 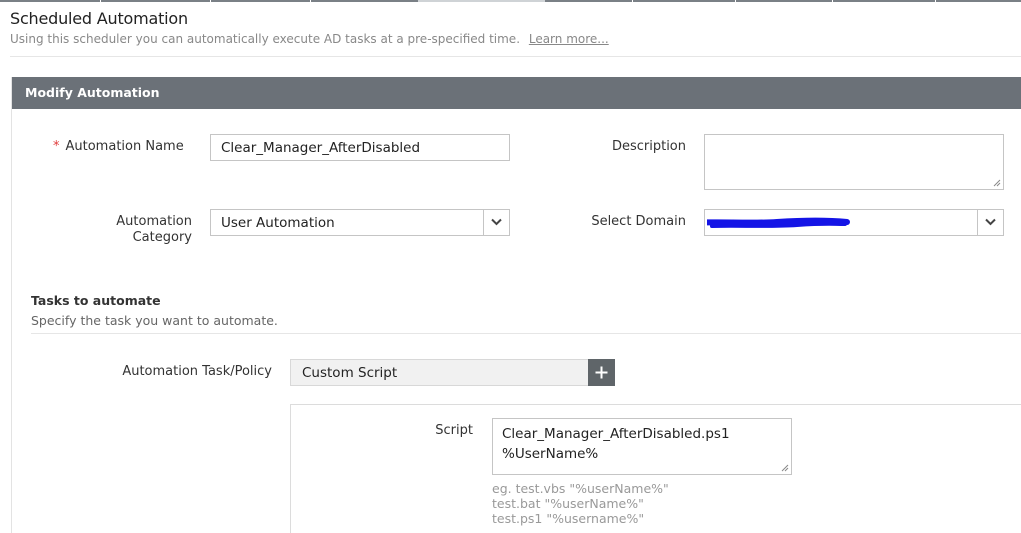 I want to click on tasks-divider, so click(x=526, y=333).